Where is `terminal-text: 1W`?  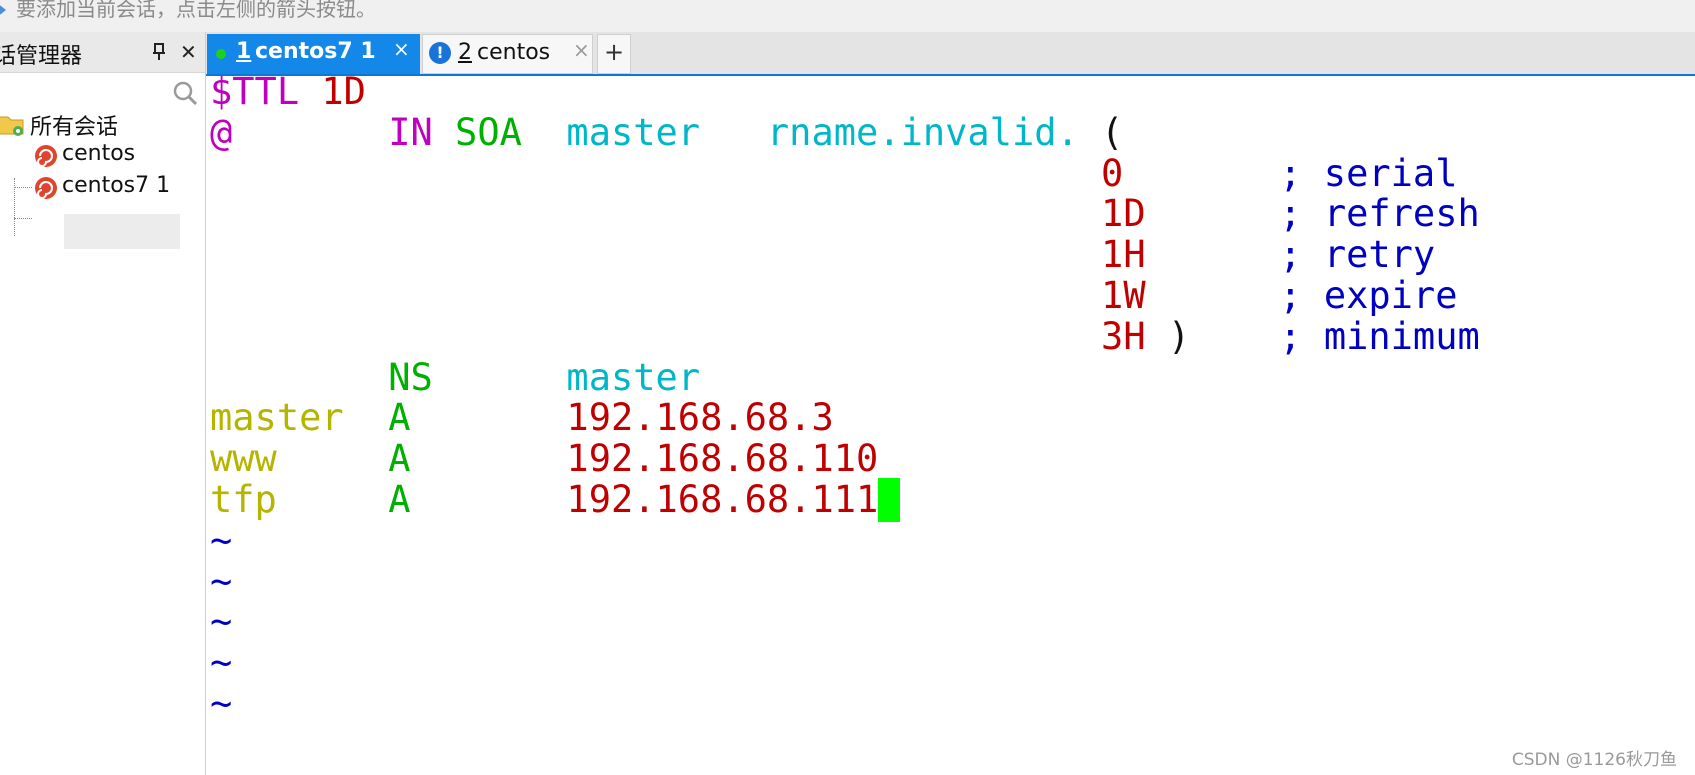
terminal-text: 1W is located at coordinates (1123, 295).